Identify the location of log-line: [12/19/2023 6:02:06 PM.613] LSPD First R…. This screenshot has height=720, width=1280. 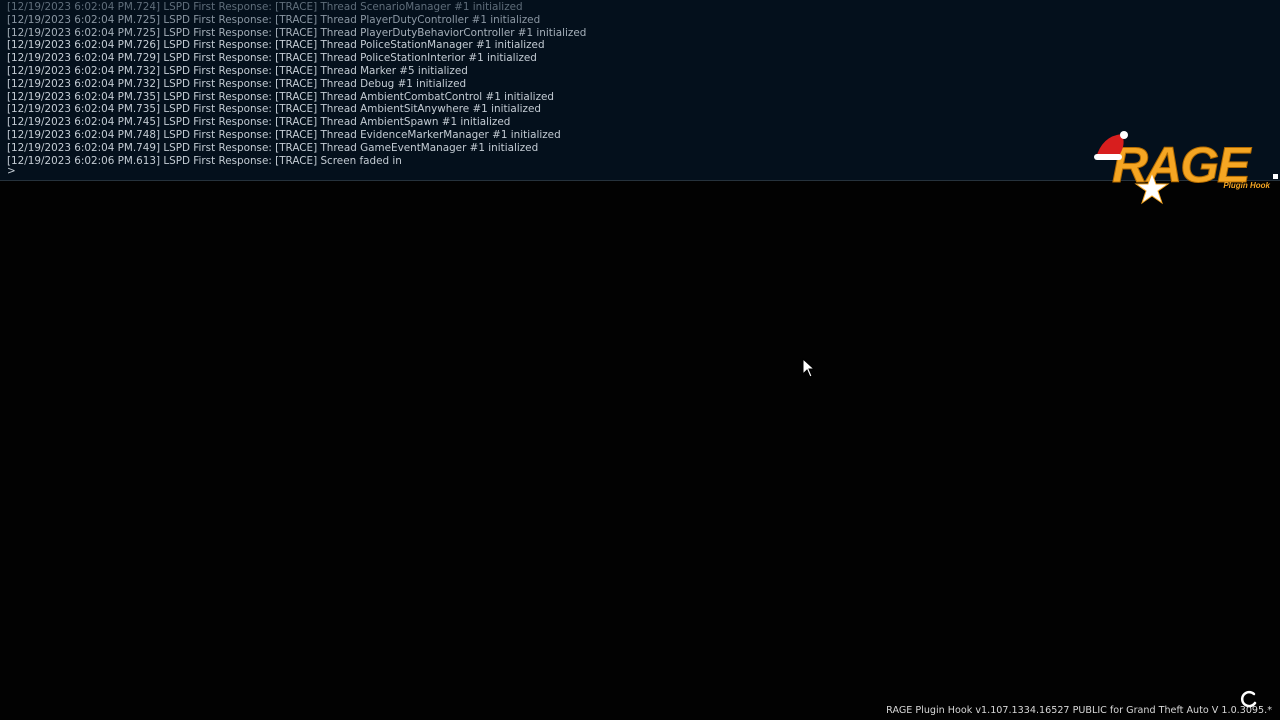
(204, 160).